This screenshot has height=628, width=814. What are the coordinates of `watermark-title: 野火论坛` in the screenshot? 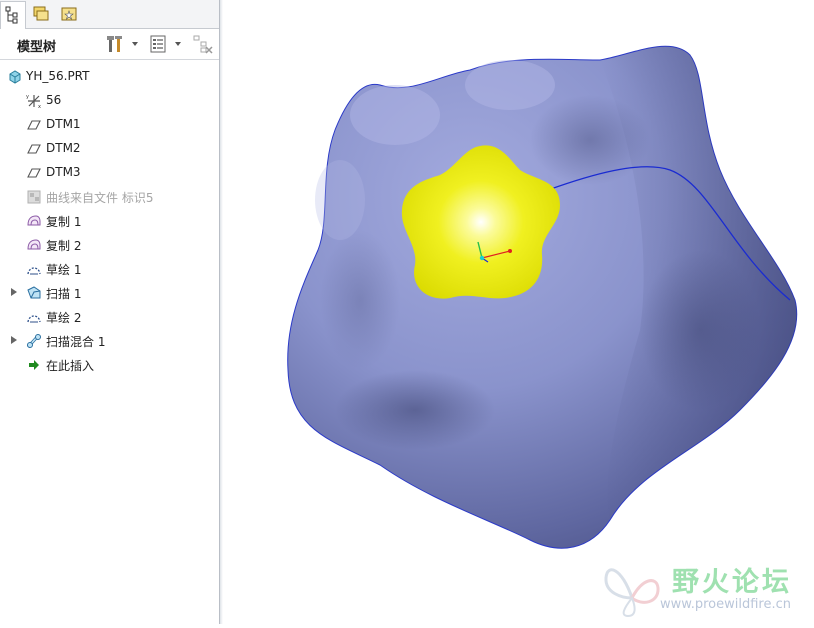 It's located at (732, 582).